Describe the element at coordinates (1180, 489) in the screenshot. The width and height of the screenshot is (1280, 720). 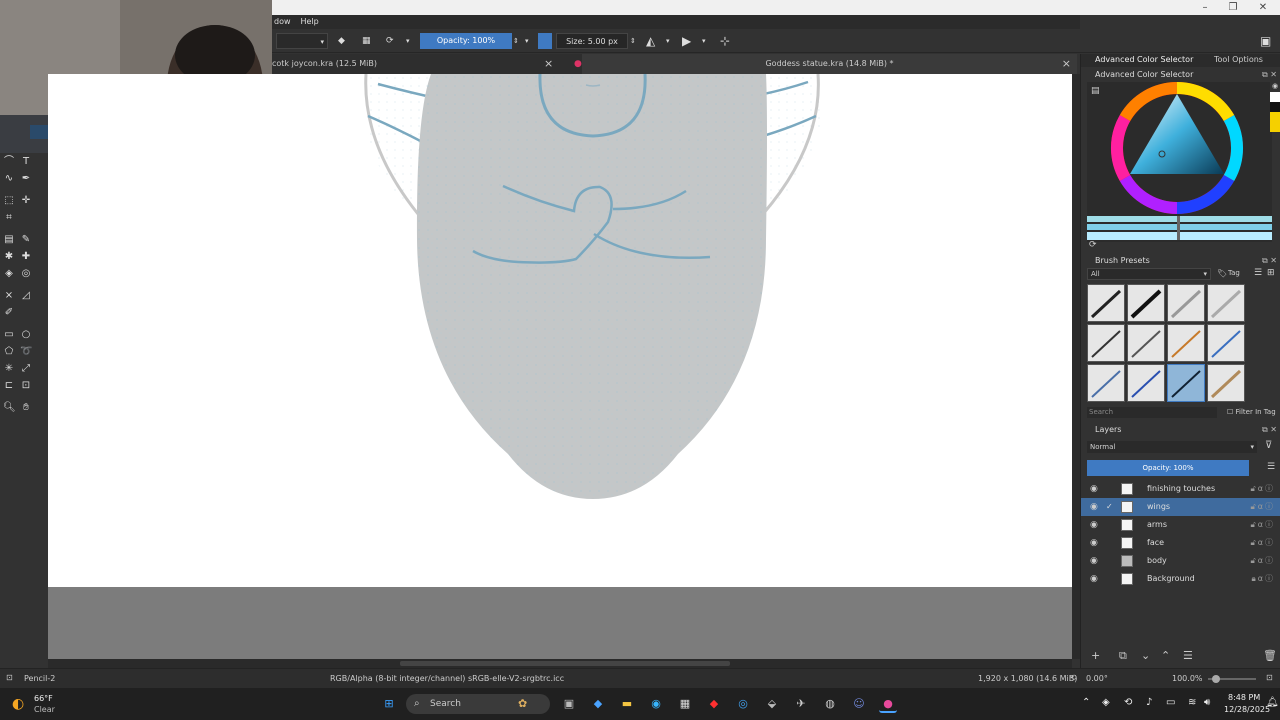
I see `layer-row-finishing-touches: ◉ finishing touches 🔓︎αⓘ` at that location.